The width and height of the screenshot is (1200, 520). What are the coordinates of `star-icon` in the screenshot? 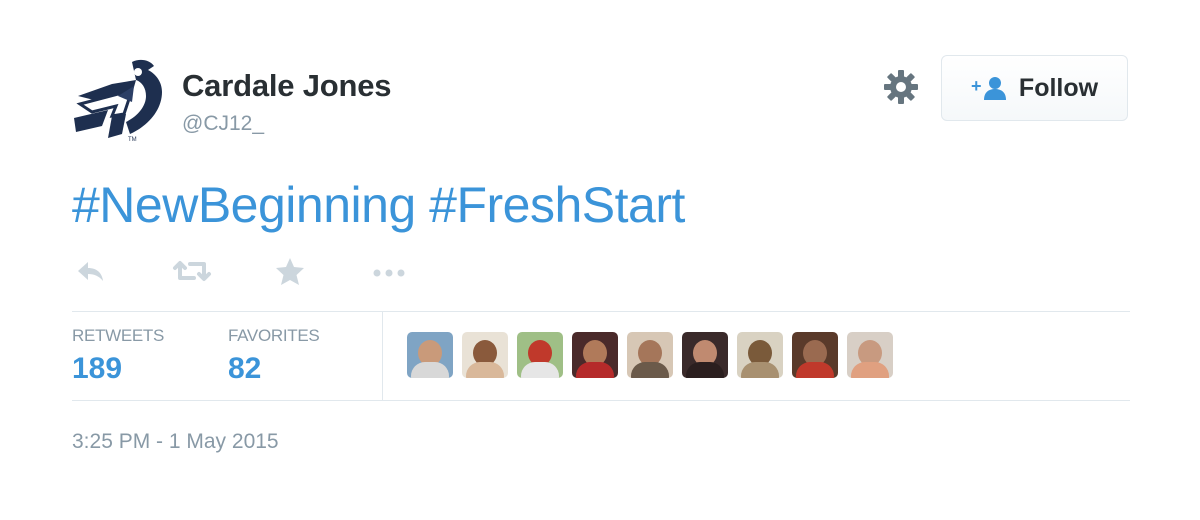 It's located at (290, 271).